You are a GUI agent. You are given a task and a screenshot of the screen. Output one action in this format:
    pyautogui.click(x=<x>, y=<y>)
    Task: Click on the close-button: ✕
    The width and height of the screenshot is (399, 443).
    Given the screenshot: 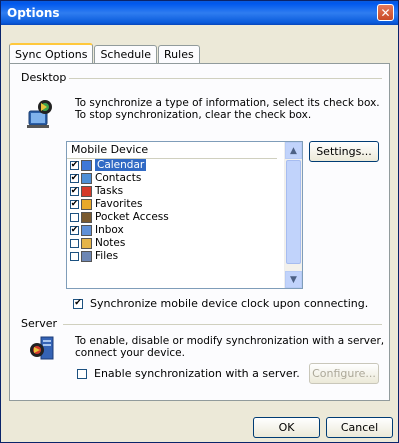 What is the action you would take?
    pyautogui.click(x=385, y=12)
    